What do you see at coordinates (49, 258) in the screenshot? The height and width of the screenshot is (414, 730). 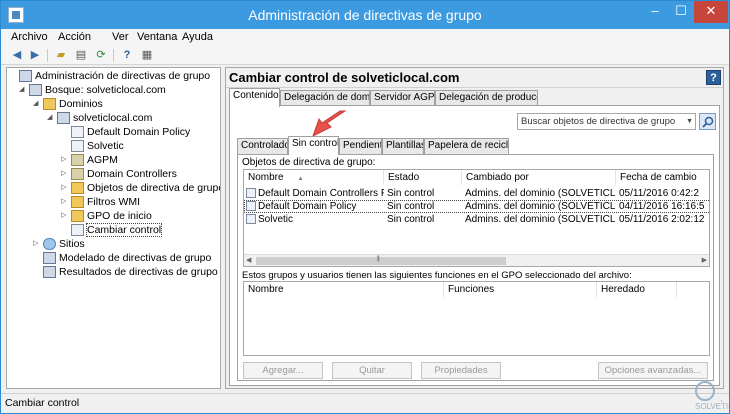 I see `modeling-icon` at bounding box center [49, 258].